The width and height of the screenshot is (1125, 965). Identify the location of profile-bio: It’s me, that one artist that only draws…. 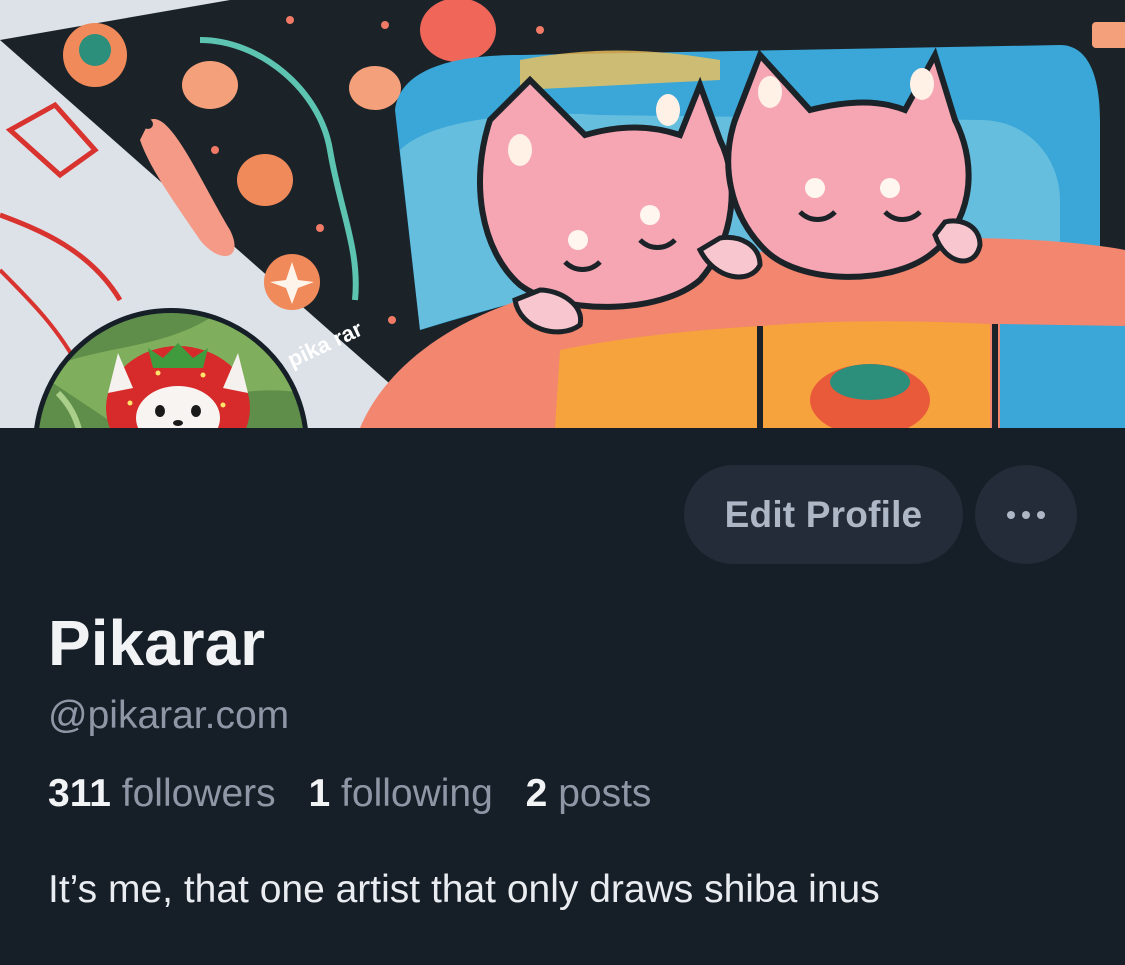
(464, 889).